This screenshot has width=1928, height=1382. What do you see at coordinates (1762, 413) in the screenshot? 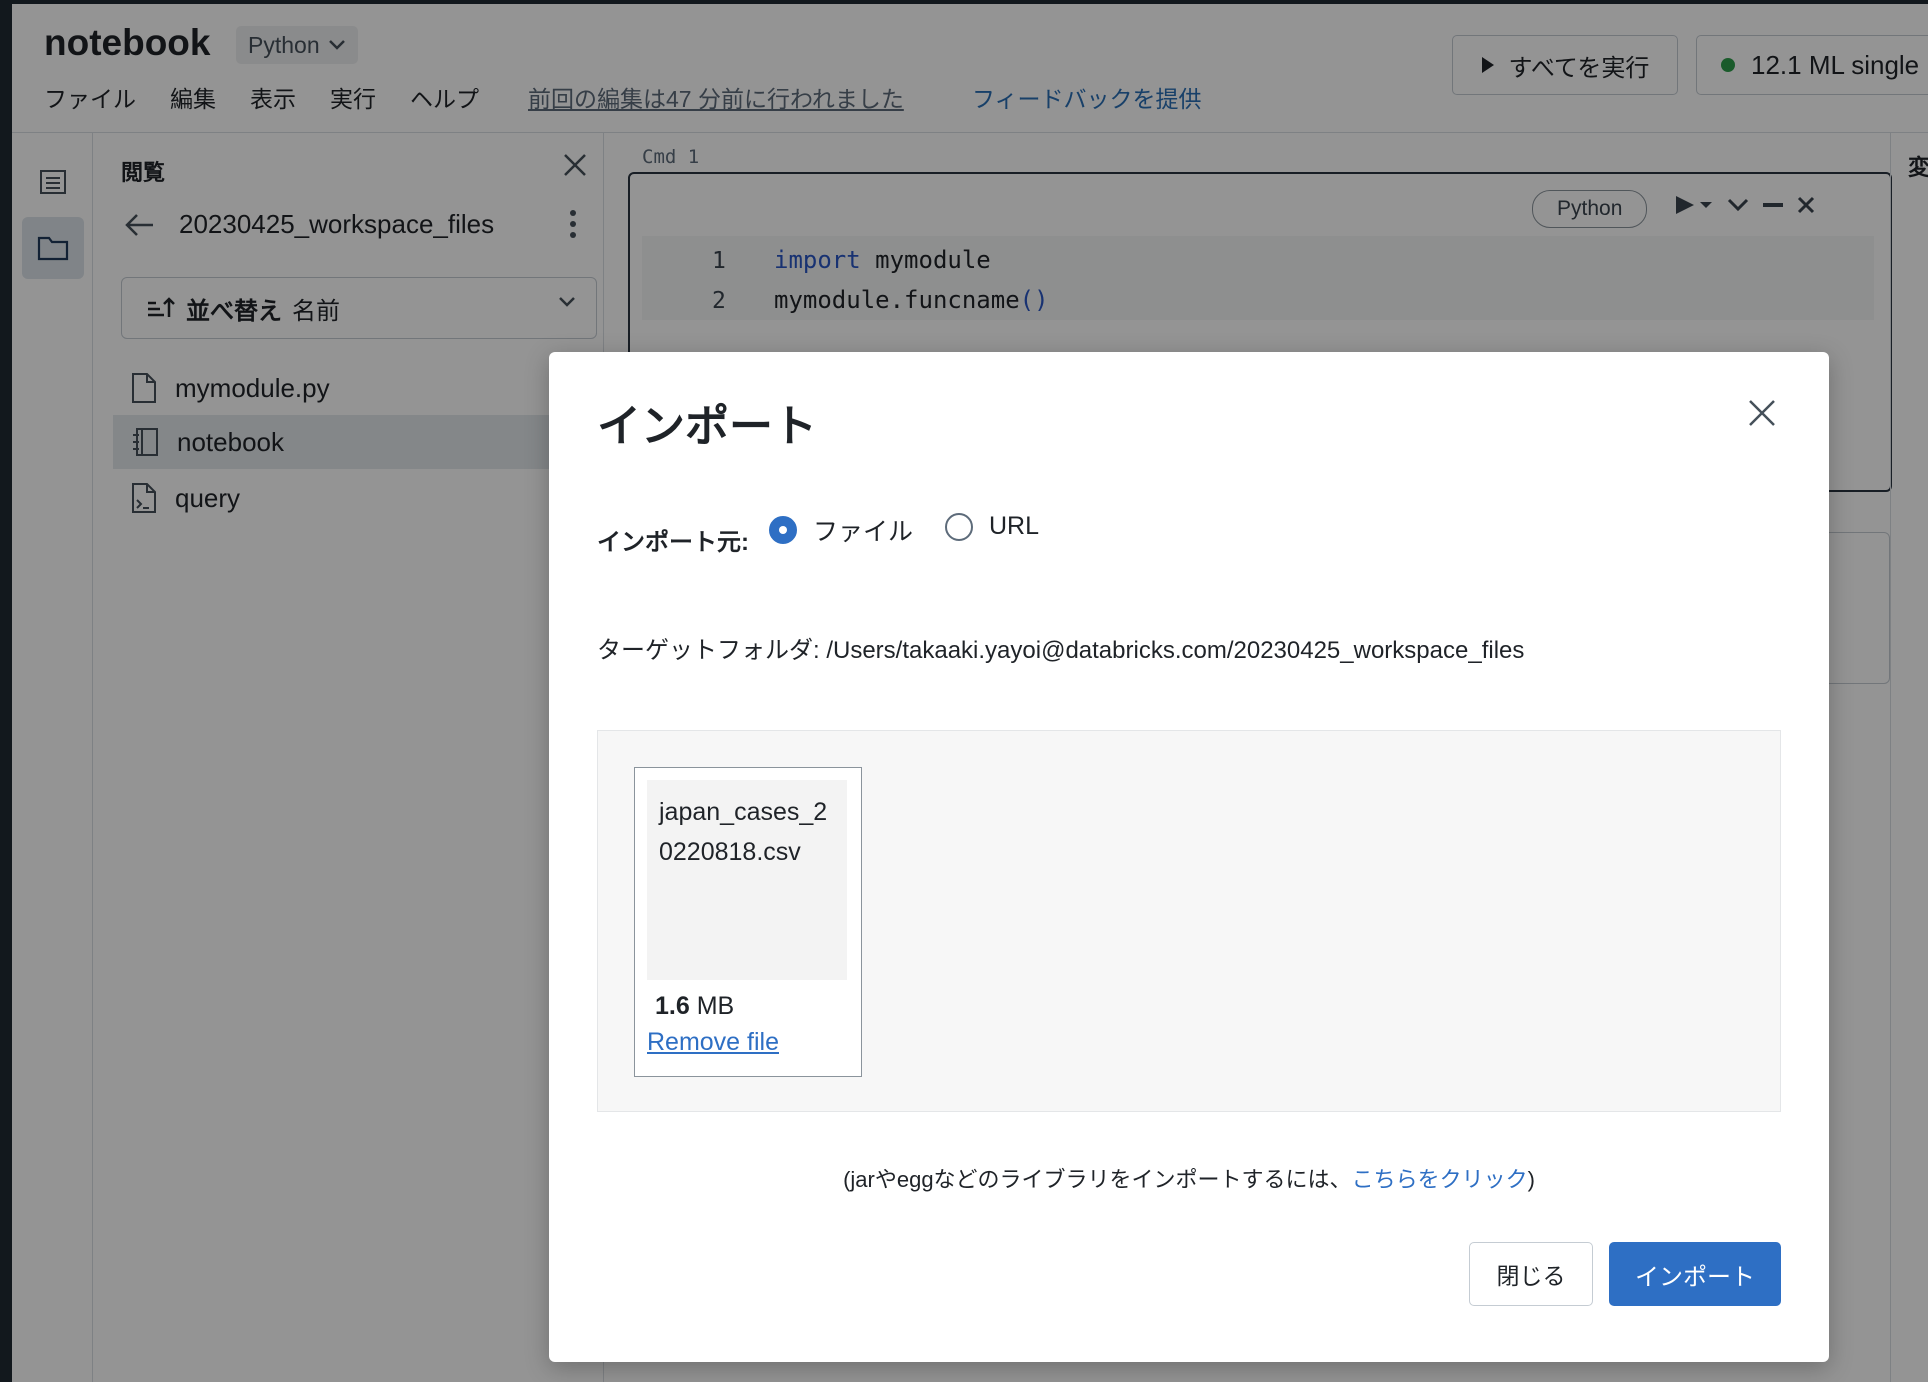
I see `close-icon` at bounding box center [1762, 413].